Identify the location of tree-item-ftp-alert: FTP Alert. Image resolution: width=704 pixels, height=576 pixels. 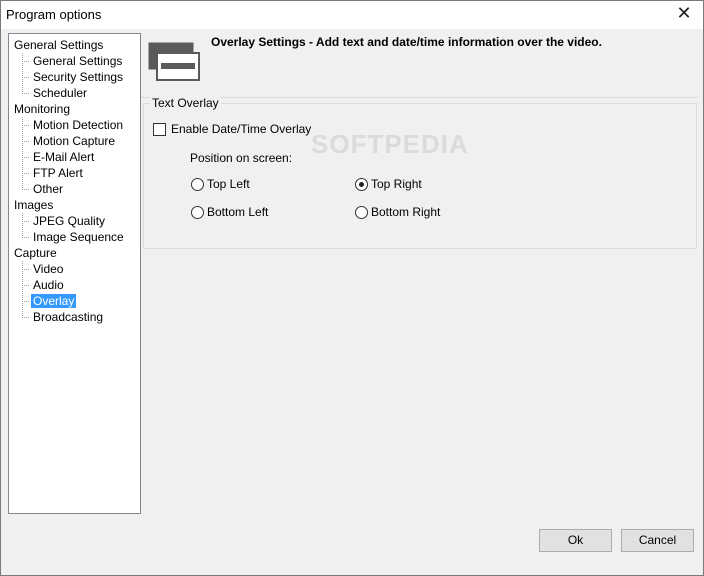
(58, 173).